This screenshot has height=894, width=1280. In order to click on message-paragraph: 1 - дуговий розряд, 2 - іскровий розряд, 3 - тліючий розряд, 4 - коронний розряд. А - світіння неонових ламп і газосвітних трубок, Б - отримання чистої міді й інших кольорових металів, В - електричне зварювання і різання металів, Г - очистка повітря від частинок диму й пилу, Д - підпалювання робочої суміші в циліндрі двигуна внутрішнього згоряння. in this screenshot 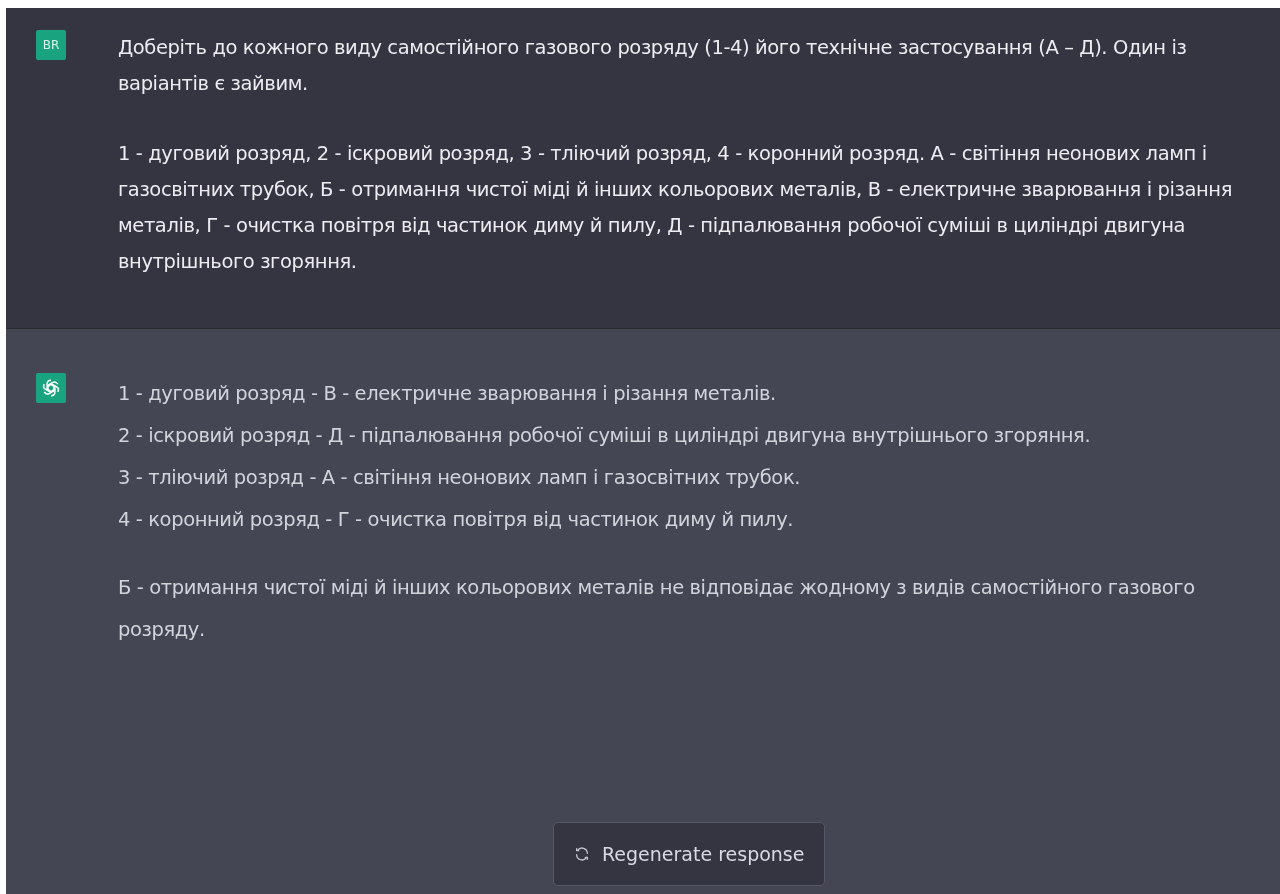, I will do `click(675, 208)`.